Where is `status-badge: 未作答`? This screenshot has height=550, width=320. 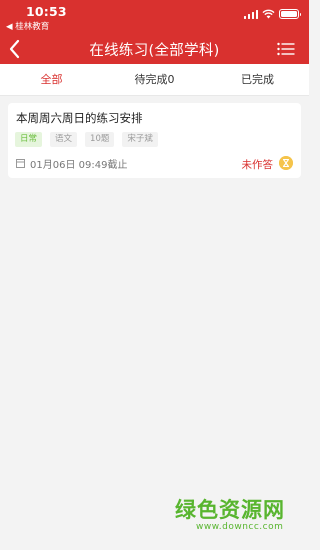
status-badge: 未作答 is located at coordinates (257, 165).